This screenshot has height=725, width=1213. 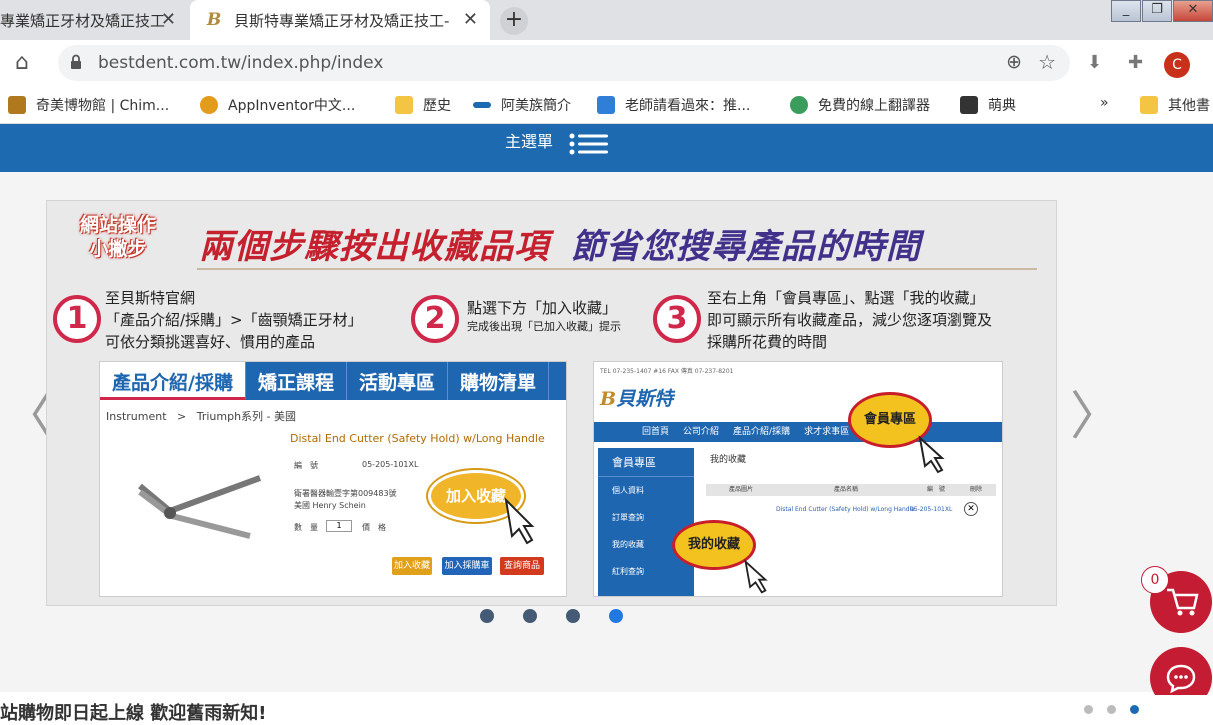 What do you see at coordinates (339, 526) in the screenshot?
I see `qty-select: 1` at bounding box center [339, 526].